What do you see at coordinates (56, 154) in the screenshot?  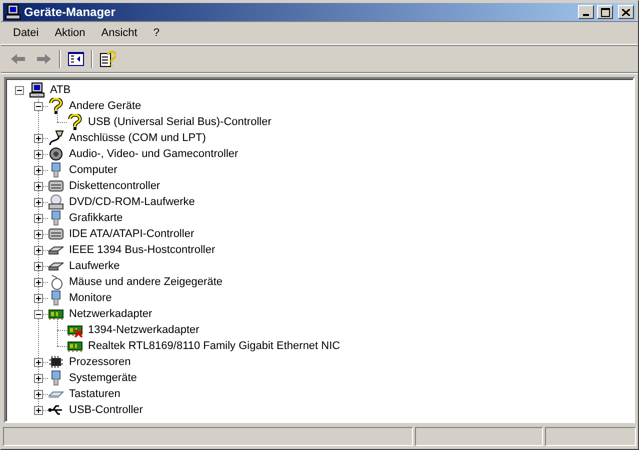 I see `speaker-icon` at bounding box center [56, 154].